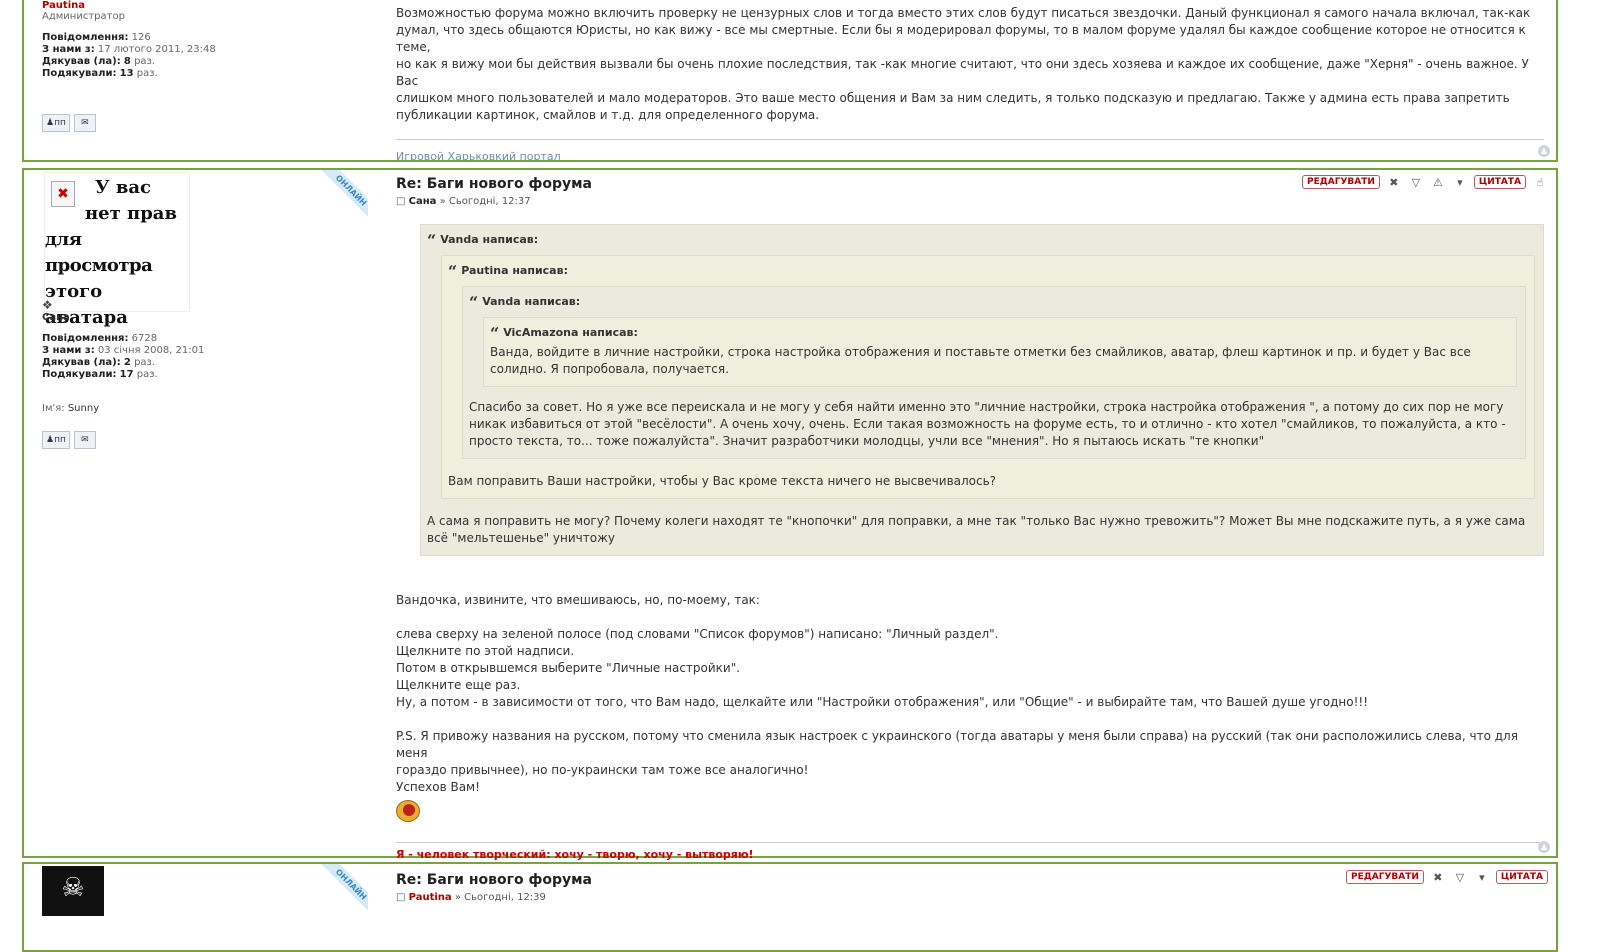  I want to click on post-time: » Сьогодні, 12:37, so click(483, 201).